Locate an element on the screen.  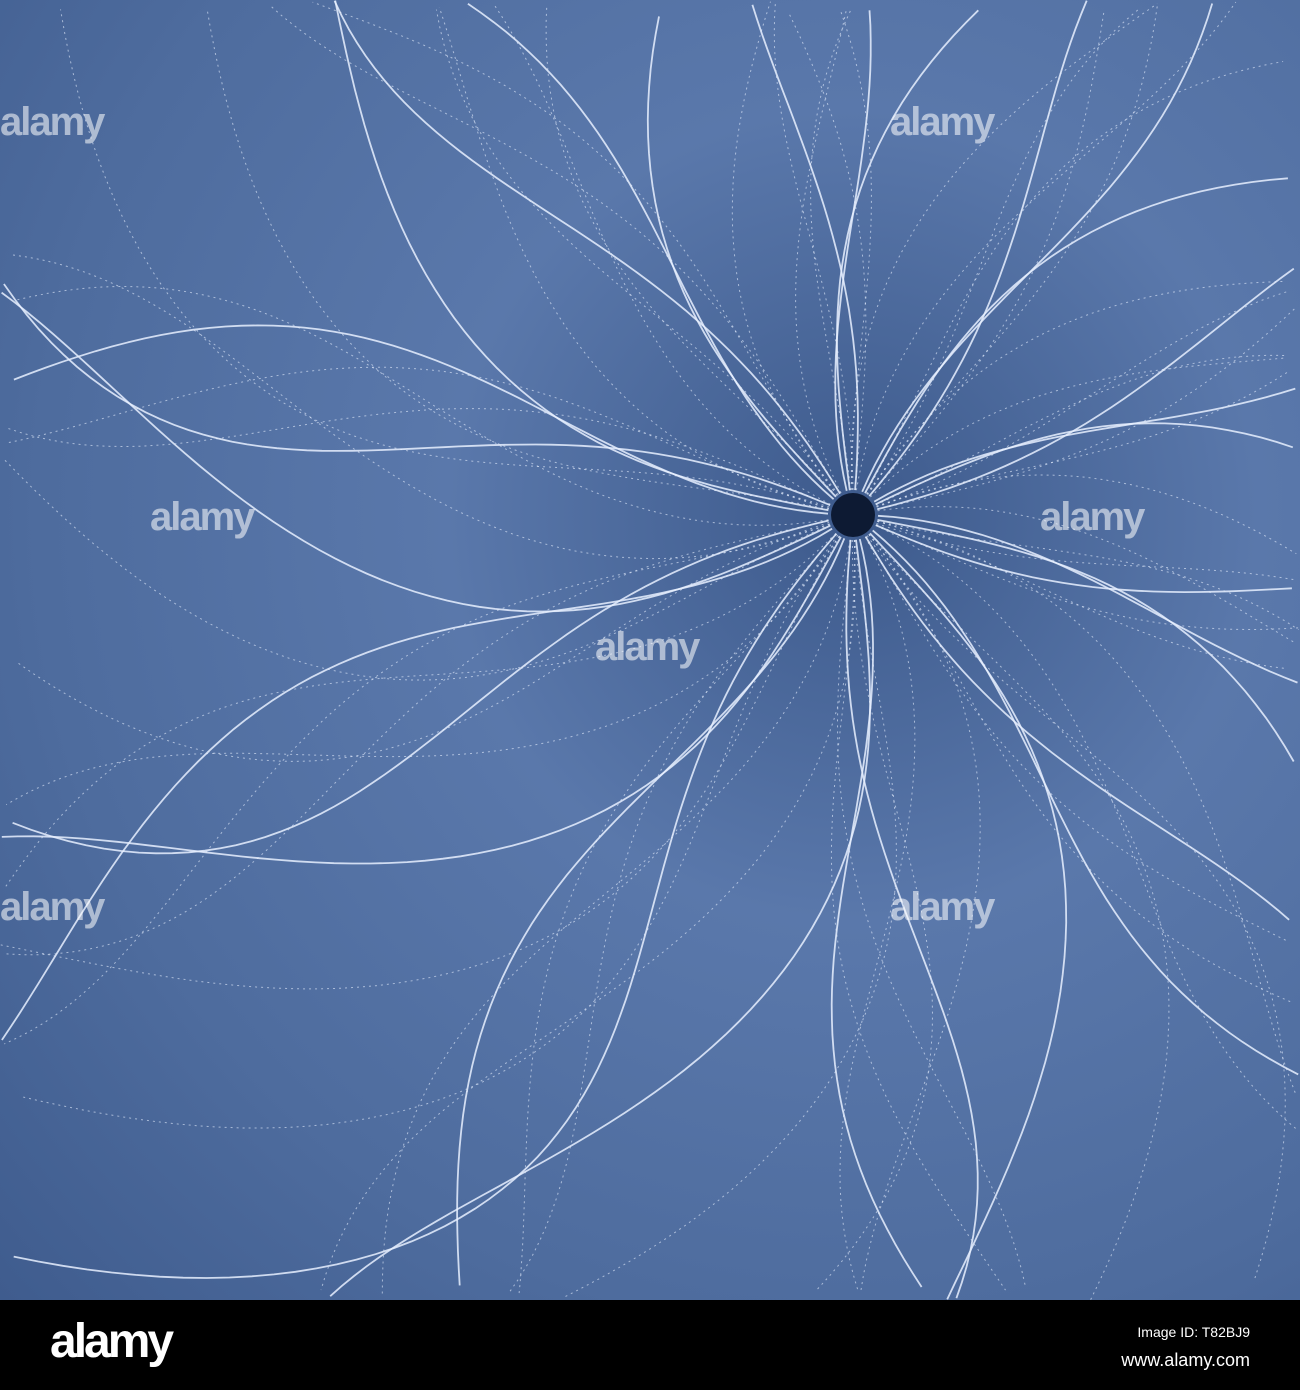
alamy-logo: alamy is located at coordinates (112, 1341).